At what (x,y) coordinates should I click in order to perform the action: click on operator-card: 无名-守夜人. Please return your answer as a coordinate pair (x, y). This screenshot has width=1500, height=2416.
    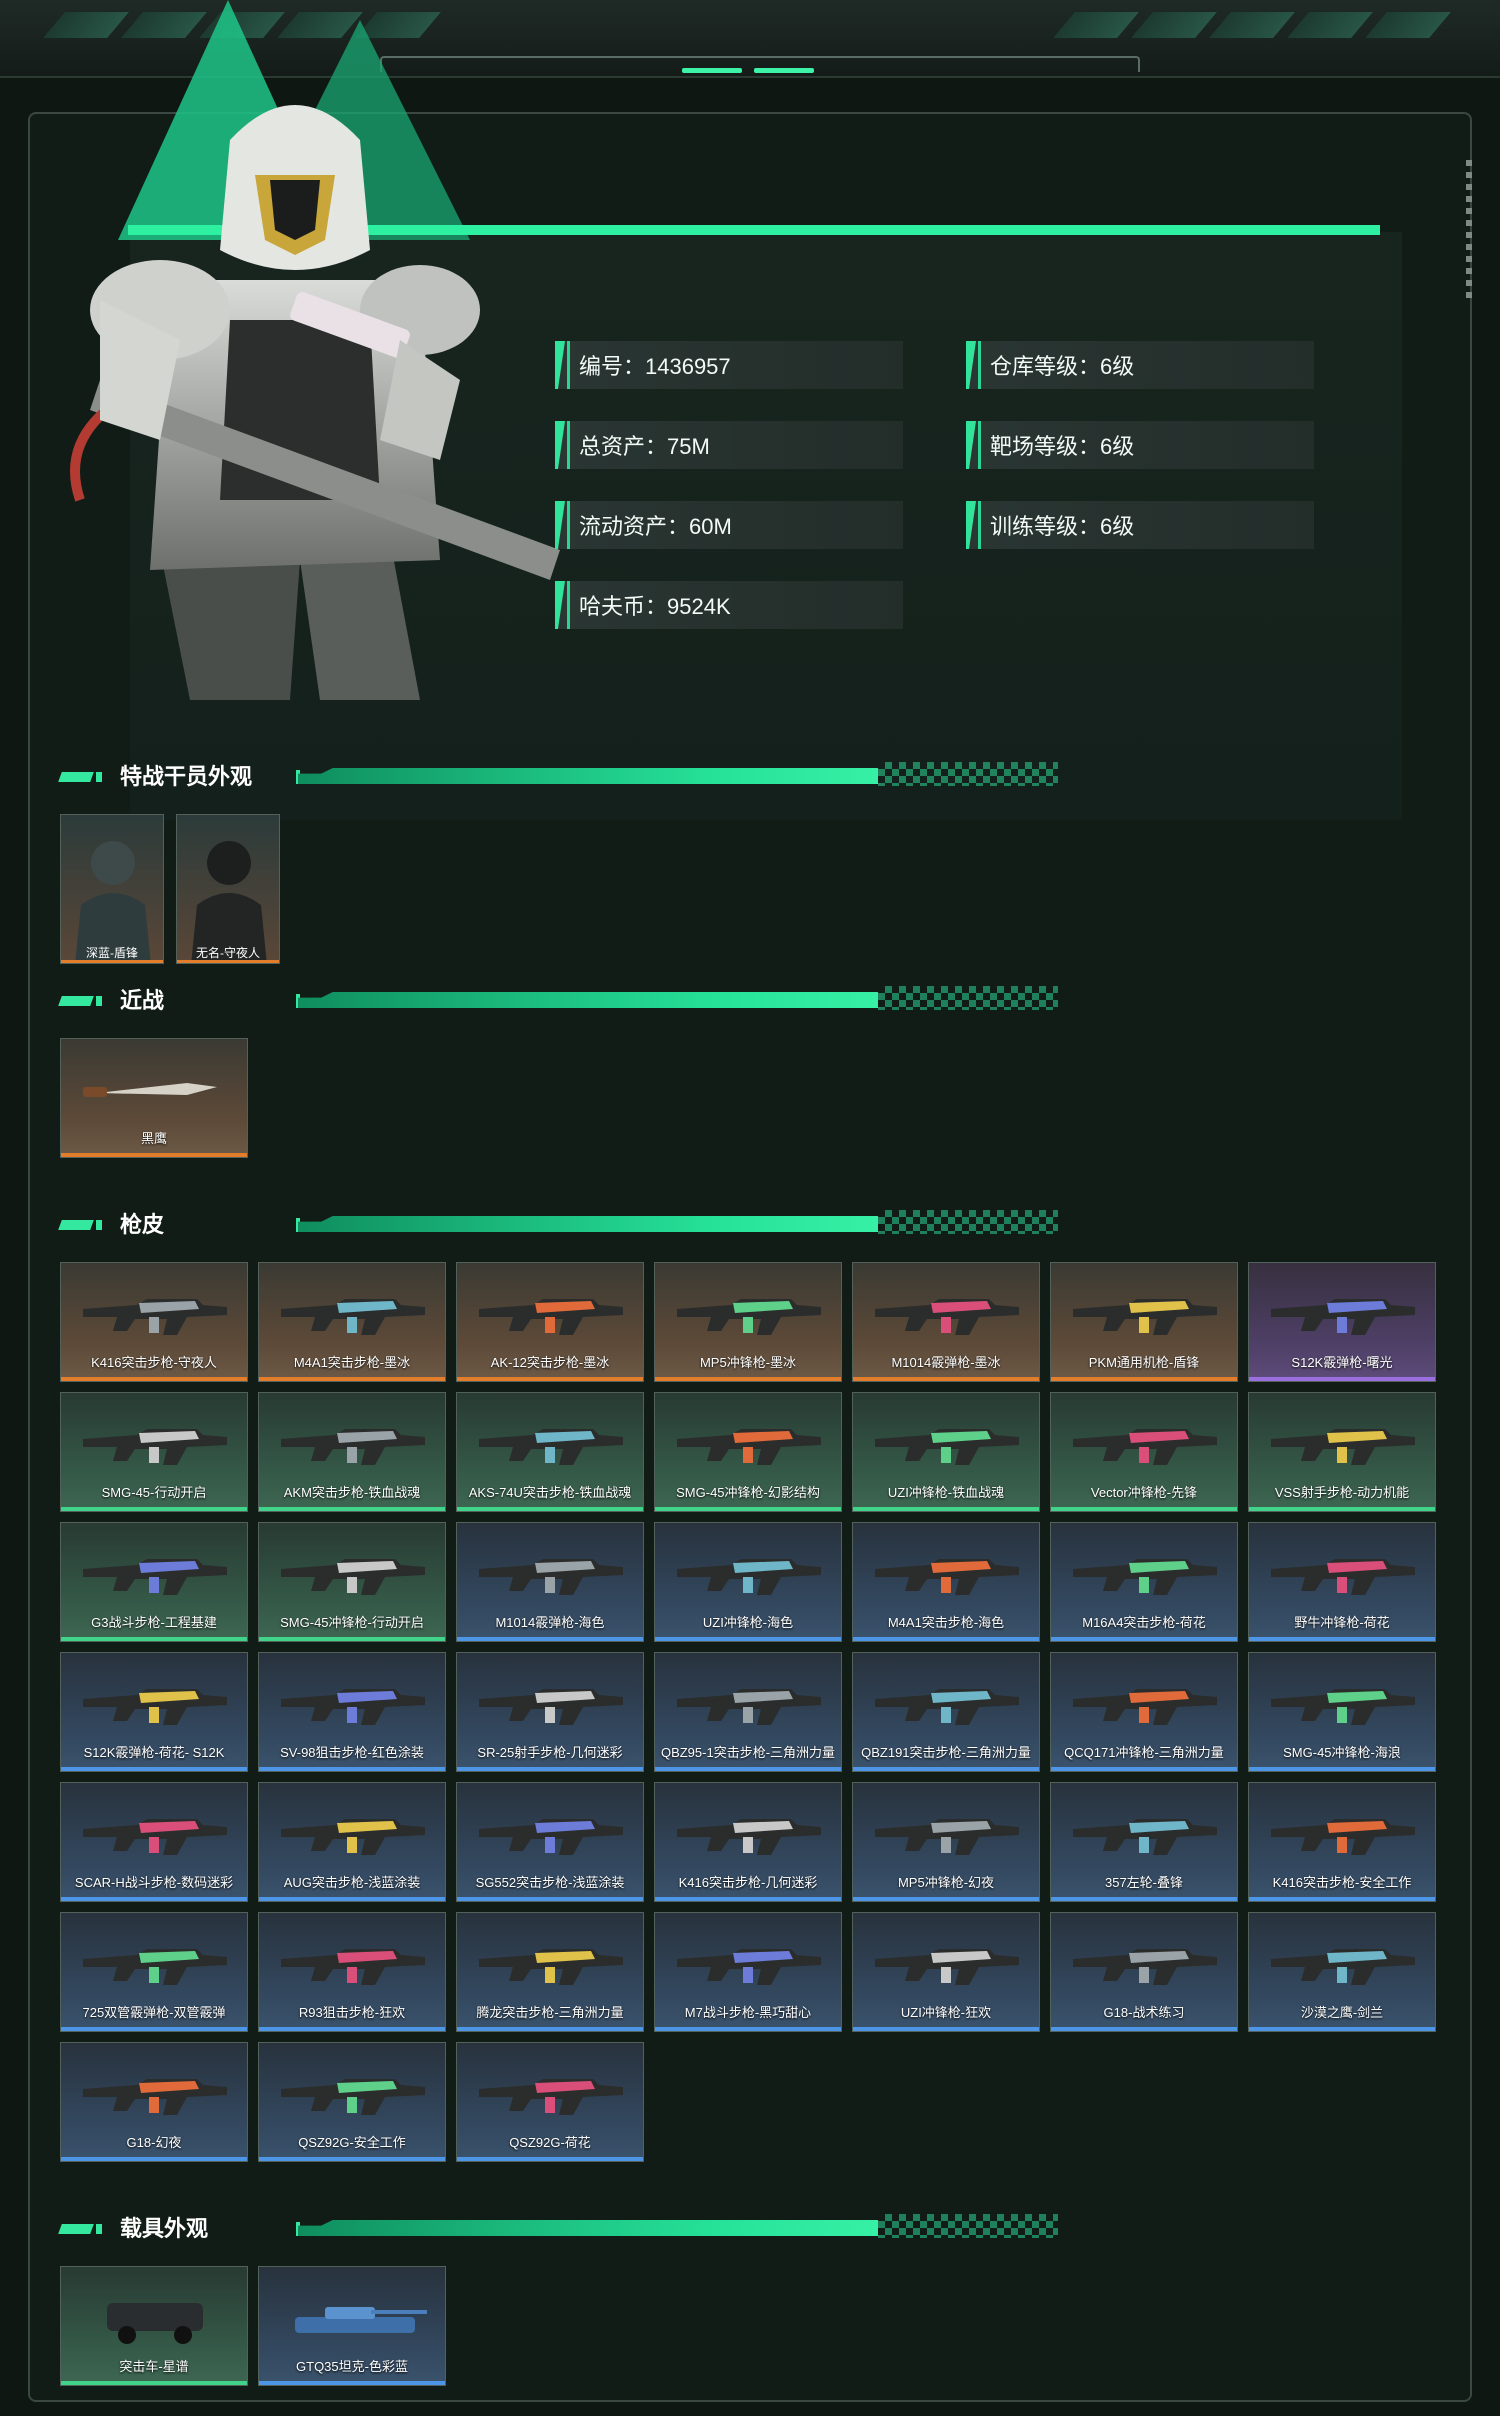
    Looking at the image, I should click on (228, 889).